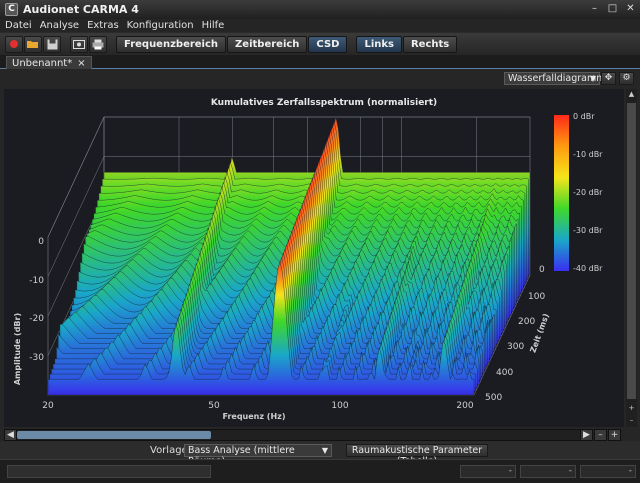 This screenshot has width=640, height=483. I want to click on move-icon: ✥, so click(608, 78).